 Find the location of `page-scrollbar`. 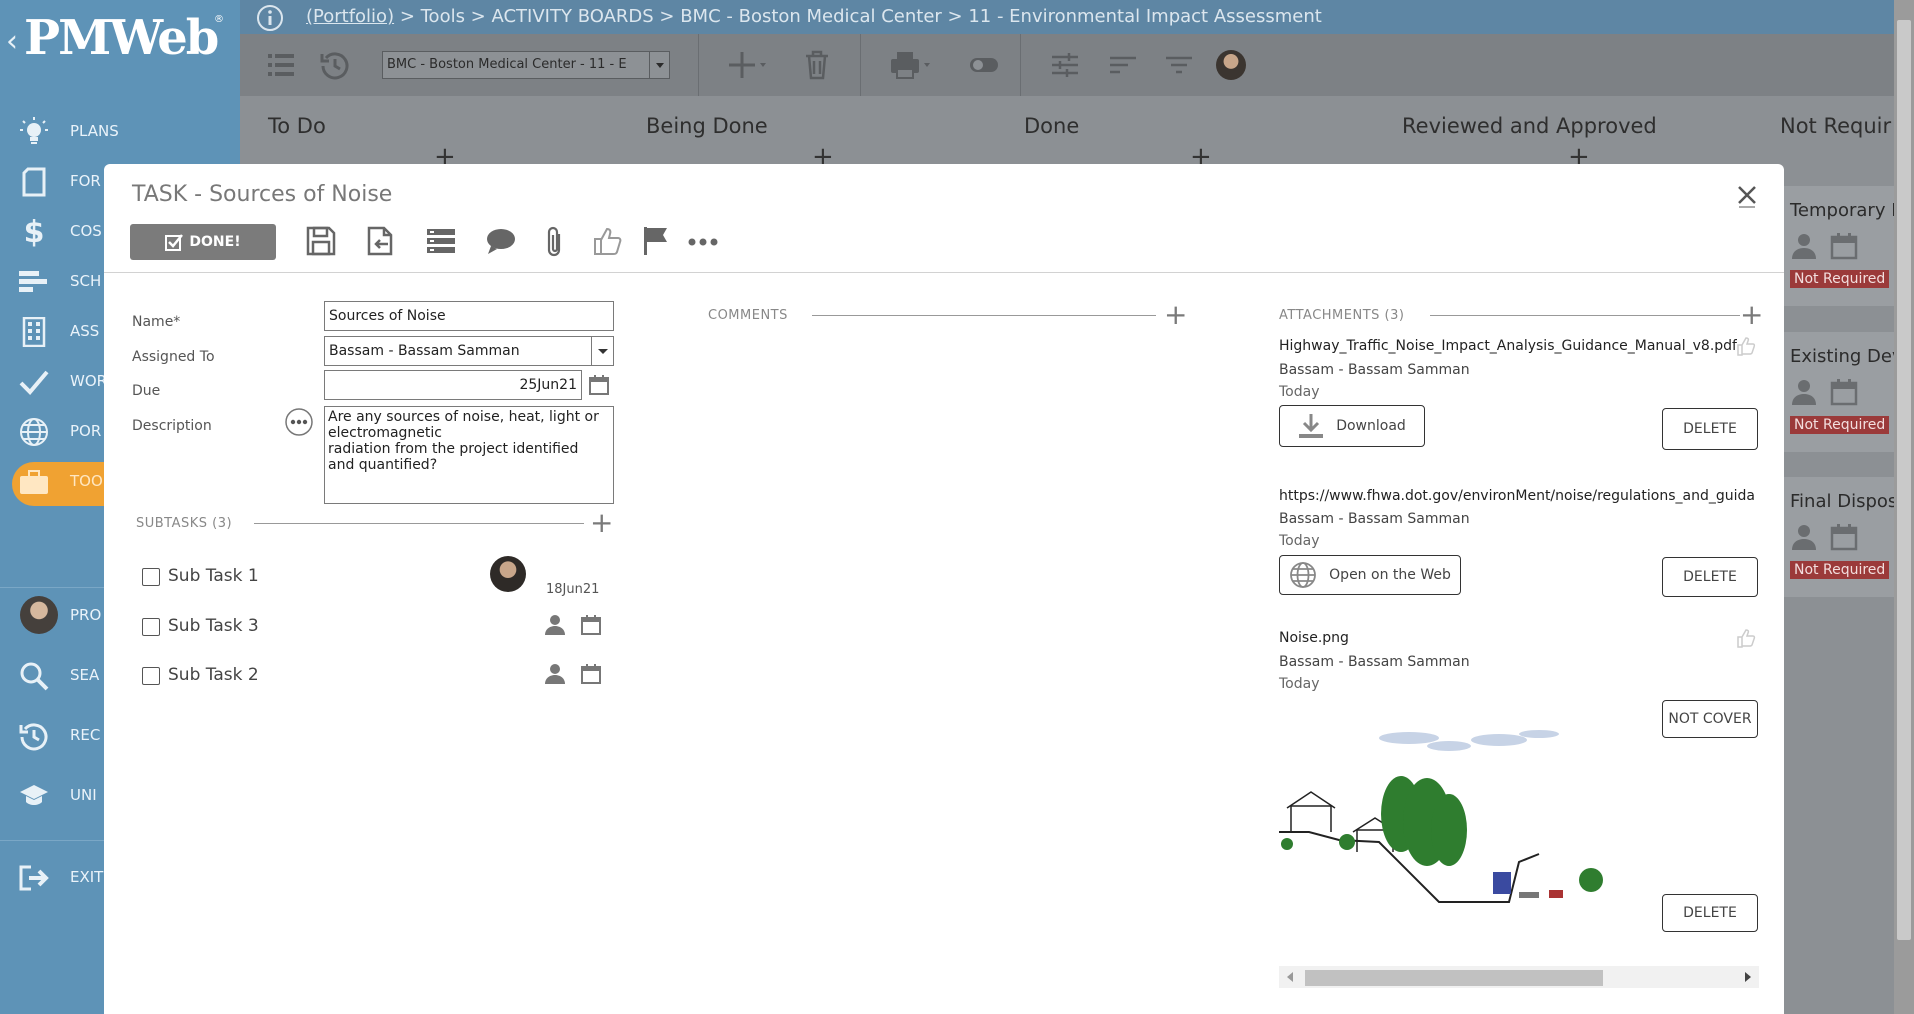

page-scrollbar is located at coordinates (1904, 507).